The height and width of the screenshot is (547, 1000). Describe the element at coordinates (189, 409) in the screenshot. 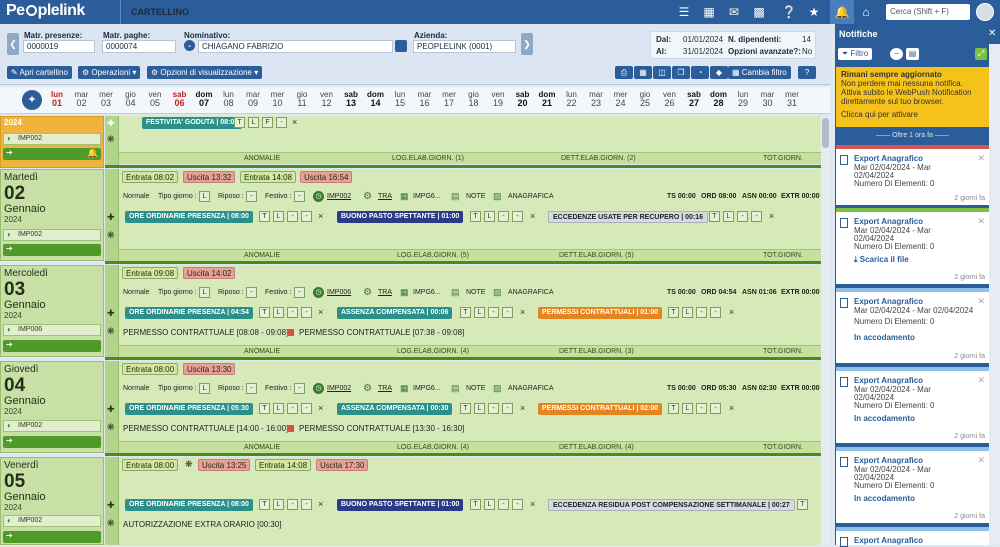

I see `ore-ordinarie-pill: ORE ORDINARIE PRESENZA | 05:30` at that location.